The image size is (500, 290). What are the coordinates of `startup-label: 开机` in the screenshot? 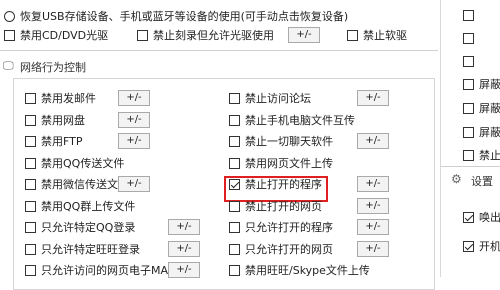 It's located at (489, 246).